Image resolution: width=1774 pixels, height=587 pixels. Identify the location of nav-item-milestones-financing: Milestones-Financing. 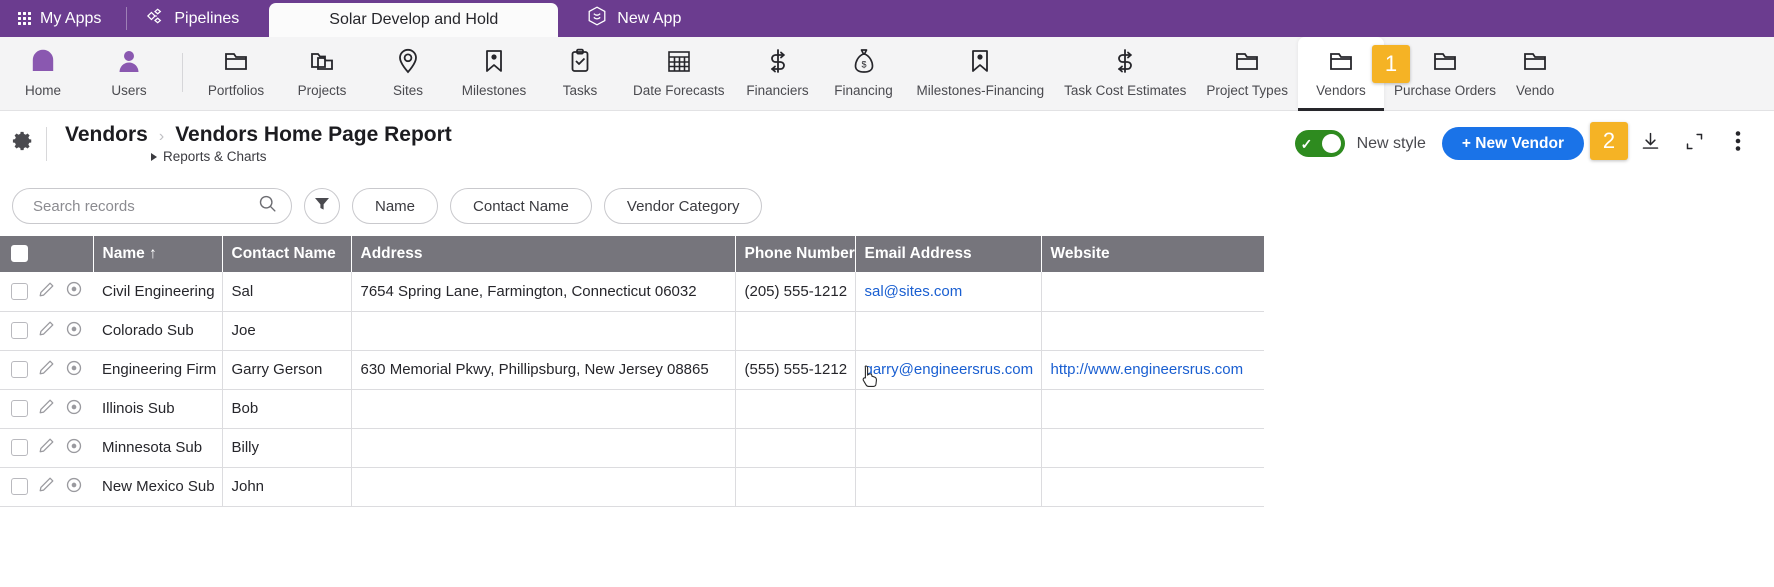
(981, 73).